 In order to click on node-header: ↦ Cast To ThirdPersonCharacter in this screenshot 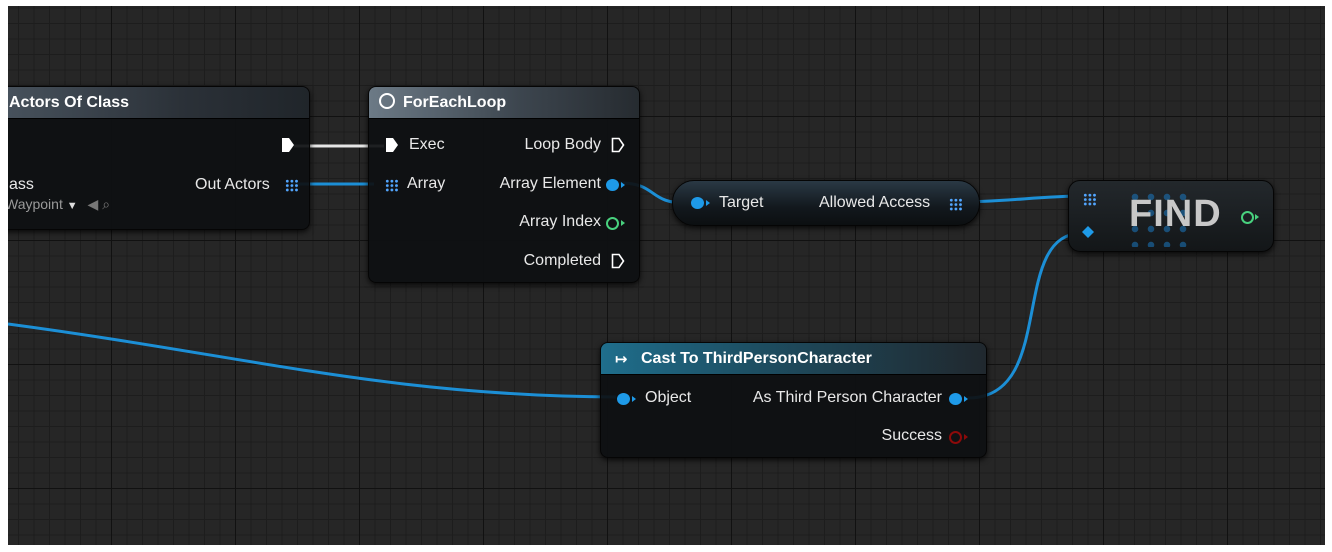, I will do `click(793, 359)`.